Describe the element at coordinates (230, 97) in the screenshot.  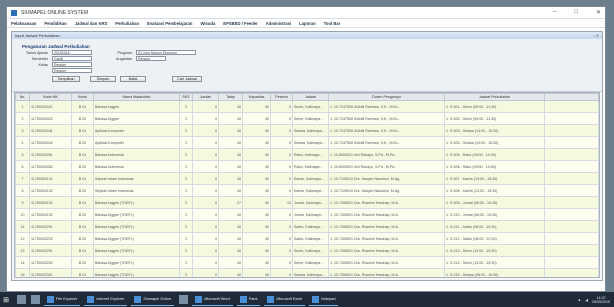
I see `column-header: Tatap` at that location.